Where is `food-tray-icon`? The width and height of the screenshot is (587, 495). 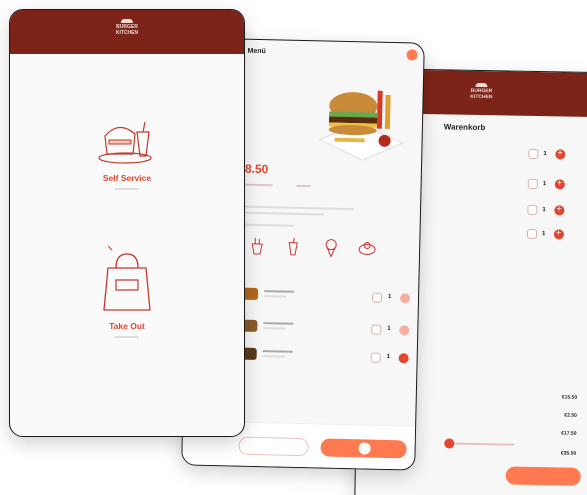 food-tray-icon is located at coordinates (125, 142).